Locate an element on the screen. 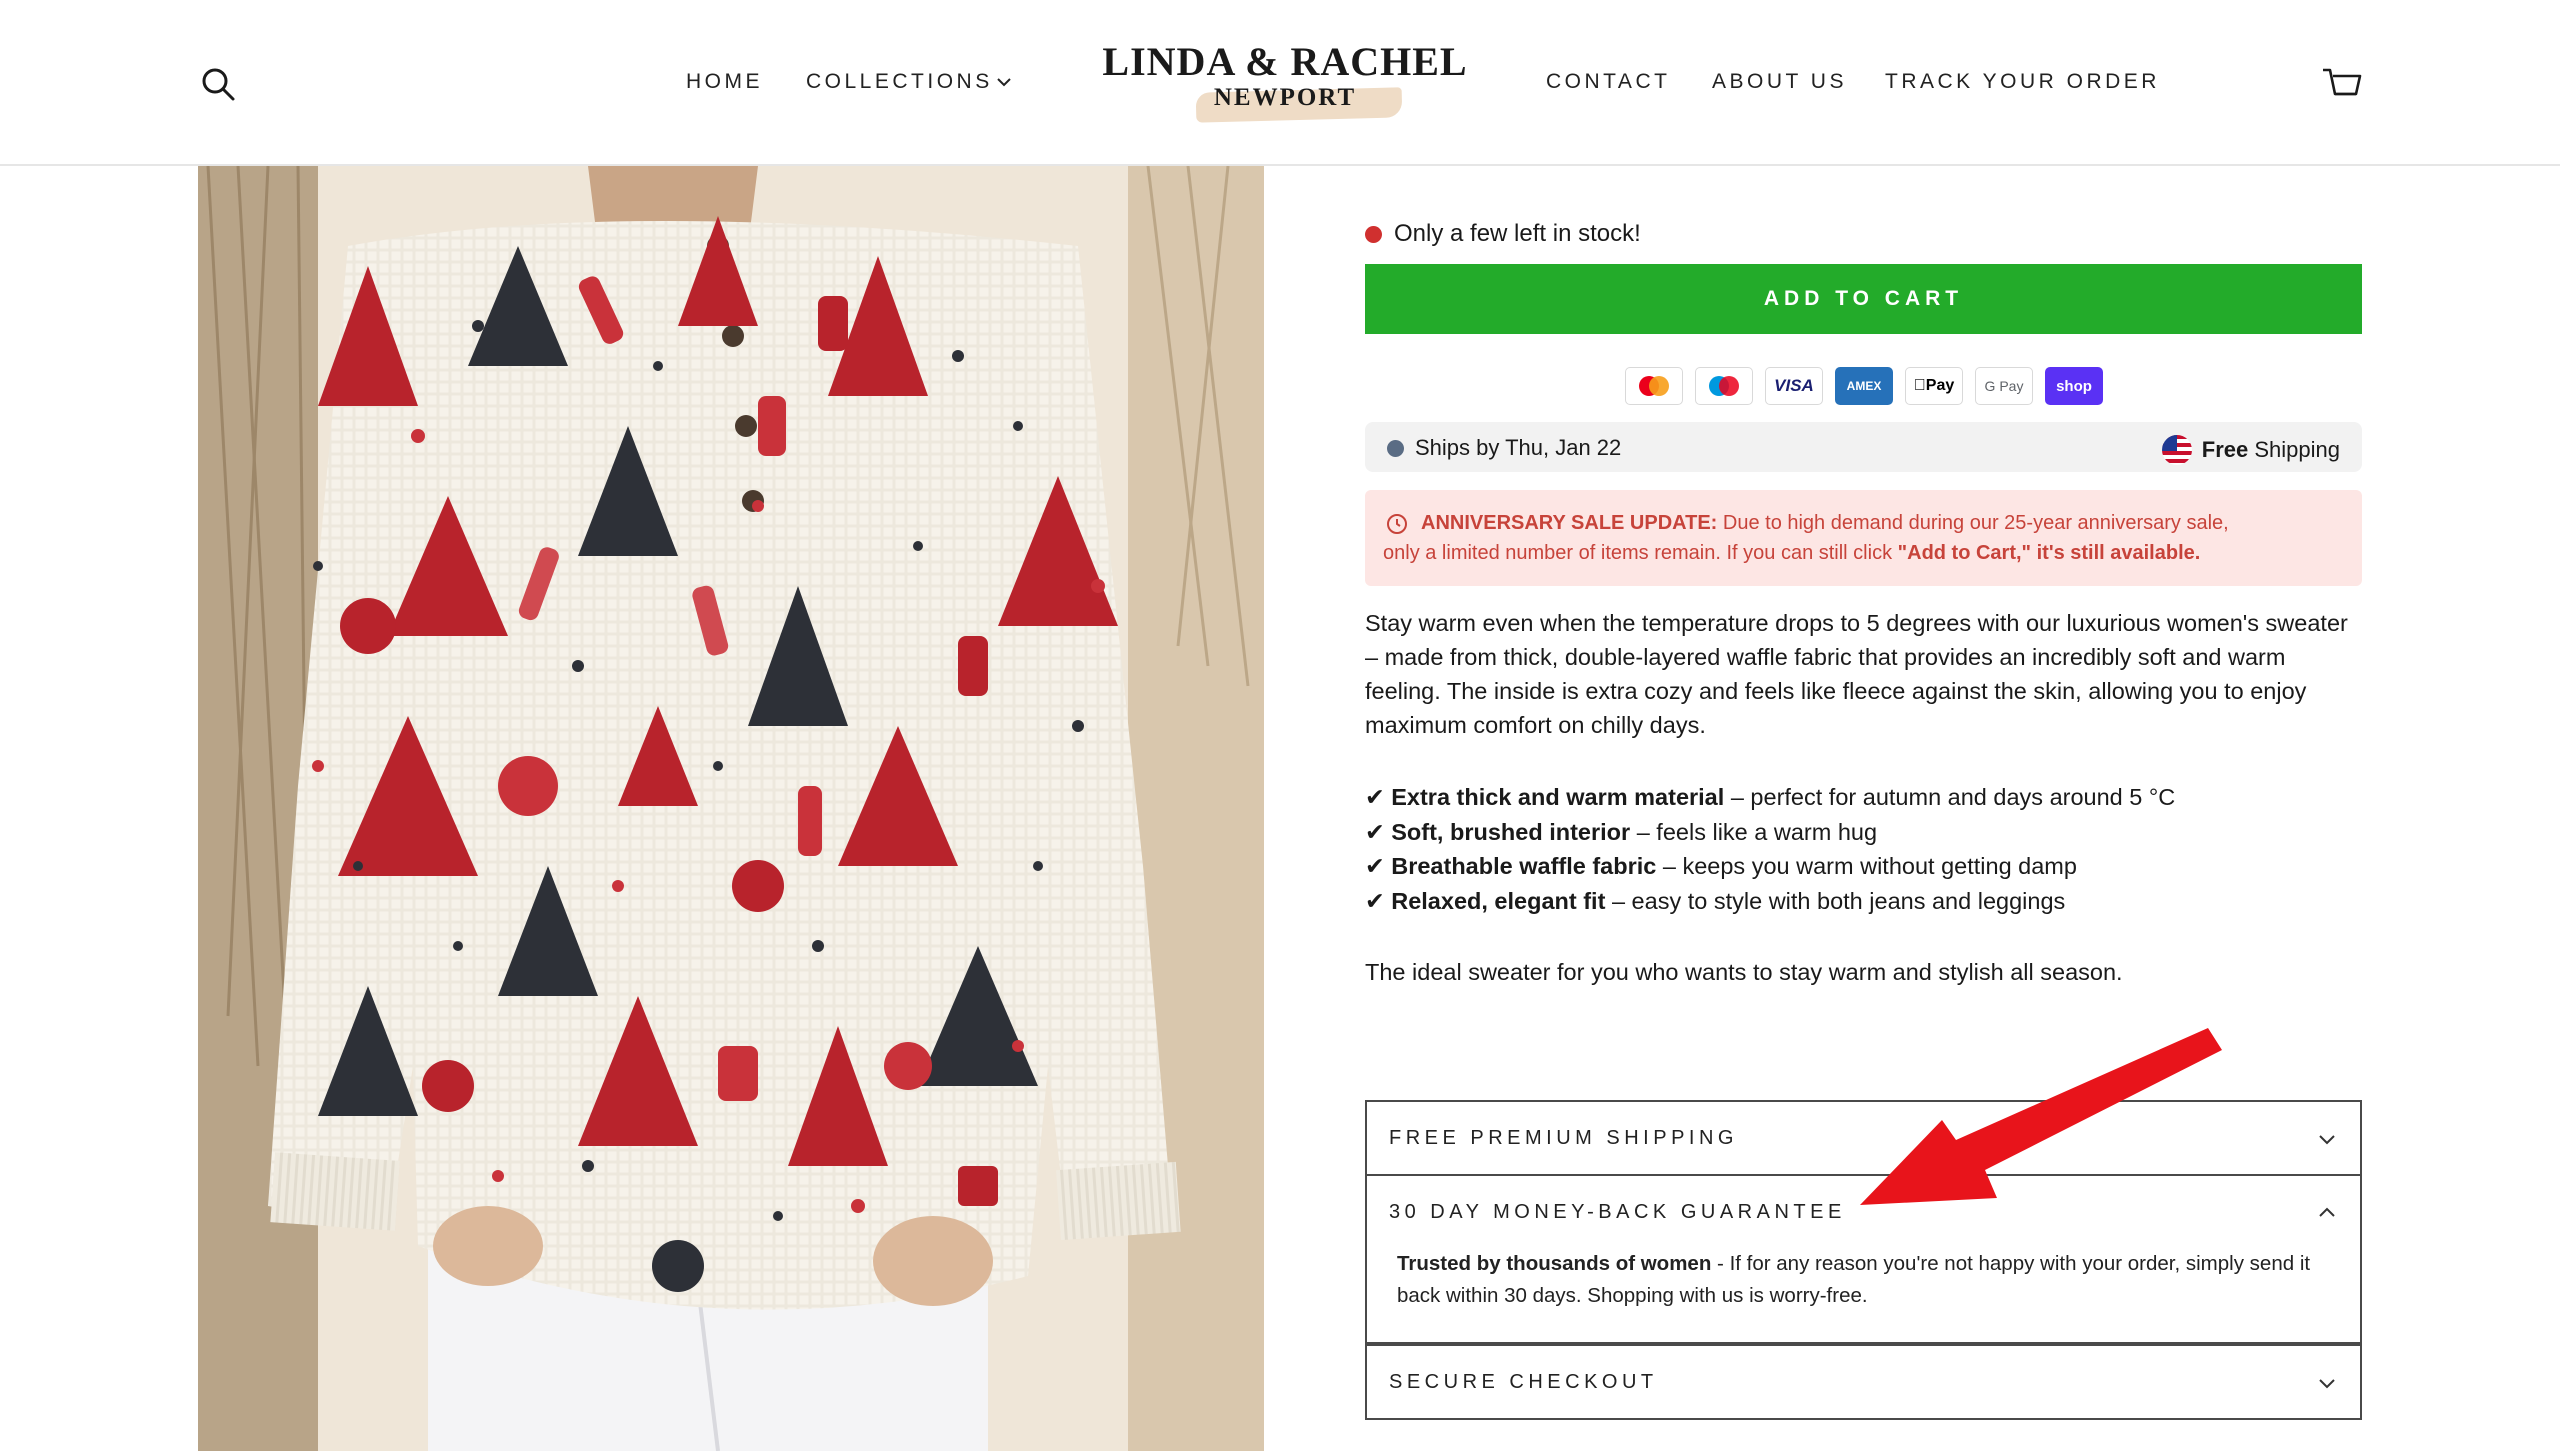 The image size is (2560, 1451). nav-collections: COLLECTIONS is located at coordinates (899, 82).